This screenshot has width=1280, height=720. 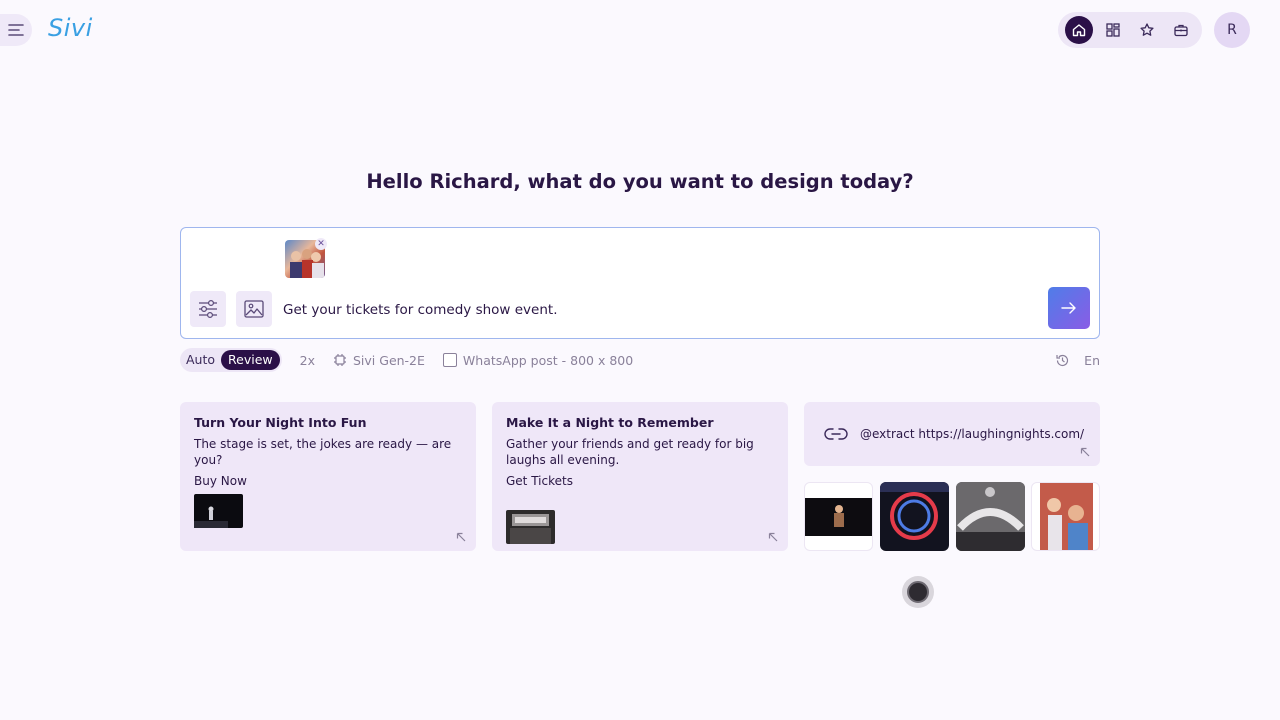 I want to click on user-avatar: R, so click(x=1232, y=30).